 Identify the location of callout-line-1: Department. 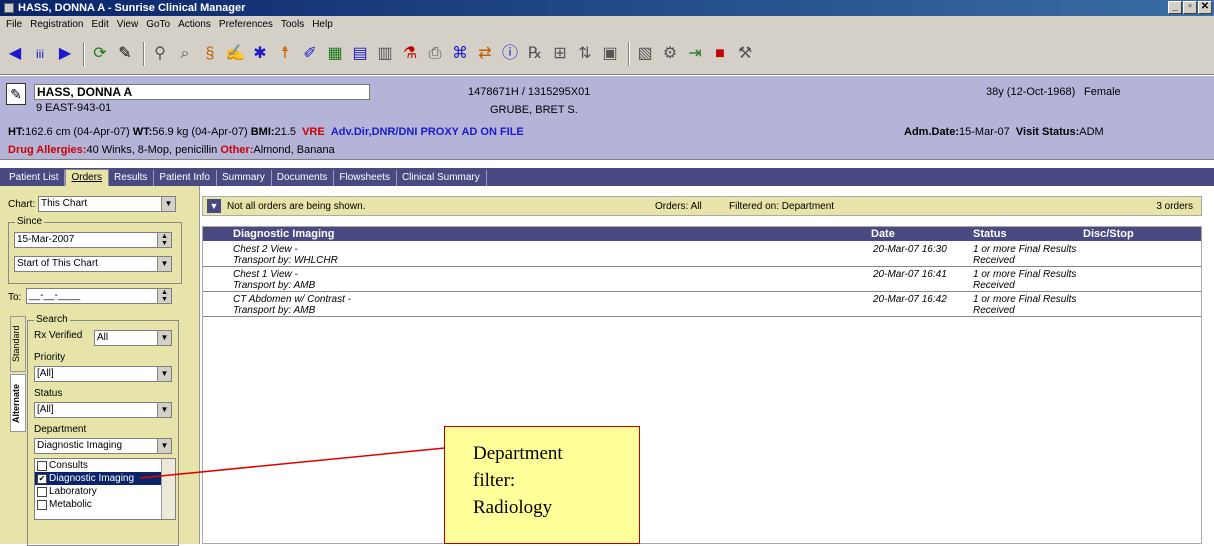
(518, 453).